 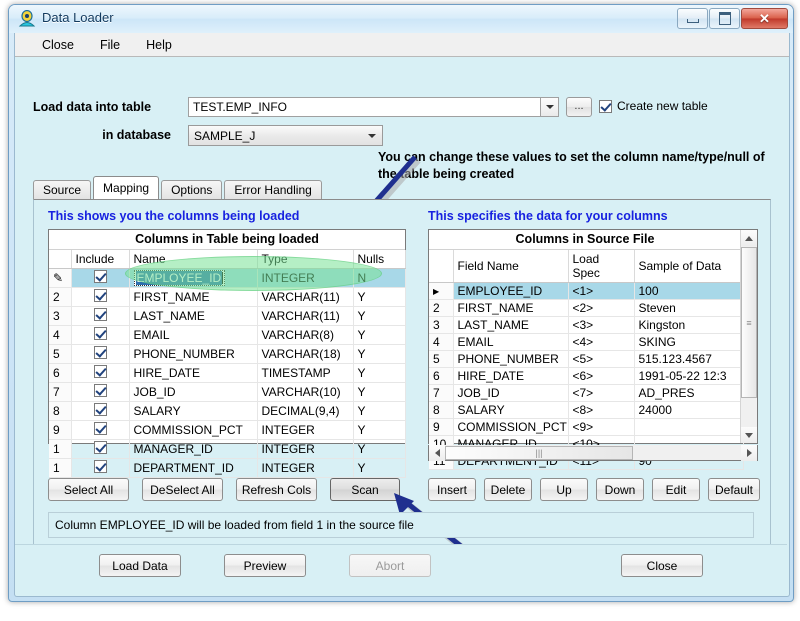 I want to click on table-name-input: TEST.EMP_INFO, so click(x=364, y=107).